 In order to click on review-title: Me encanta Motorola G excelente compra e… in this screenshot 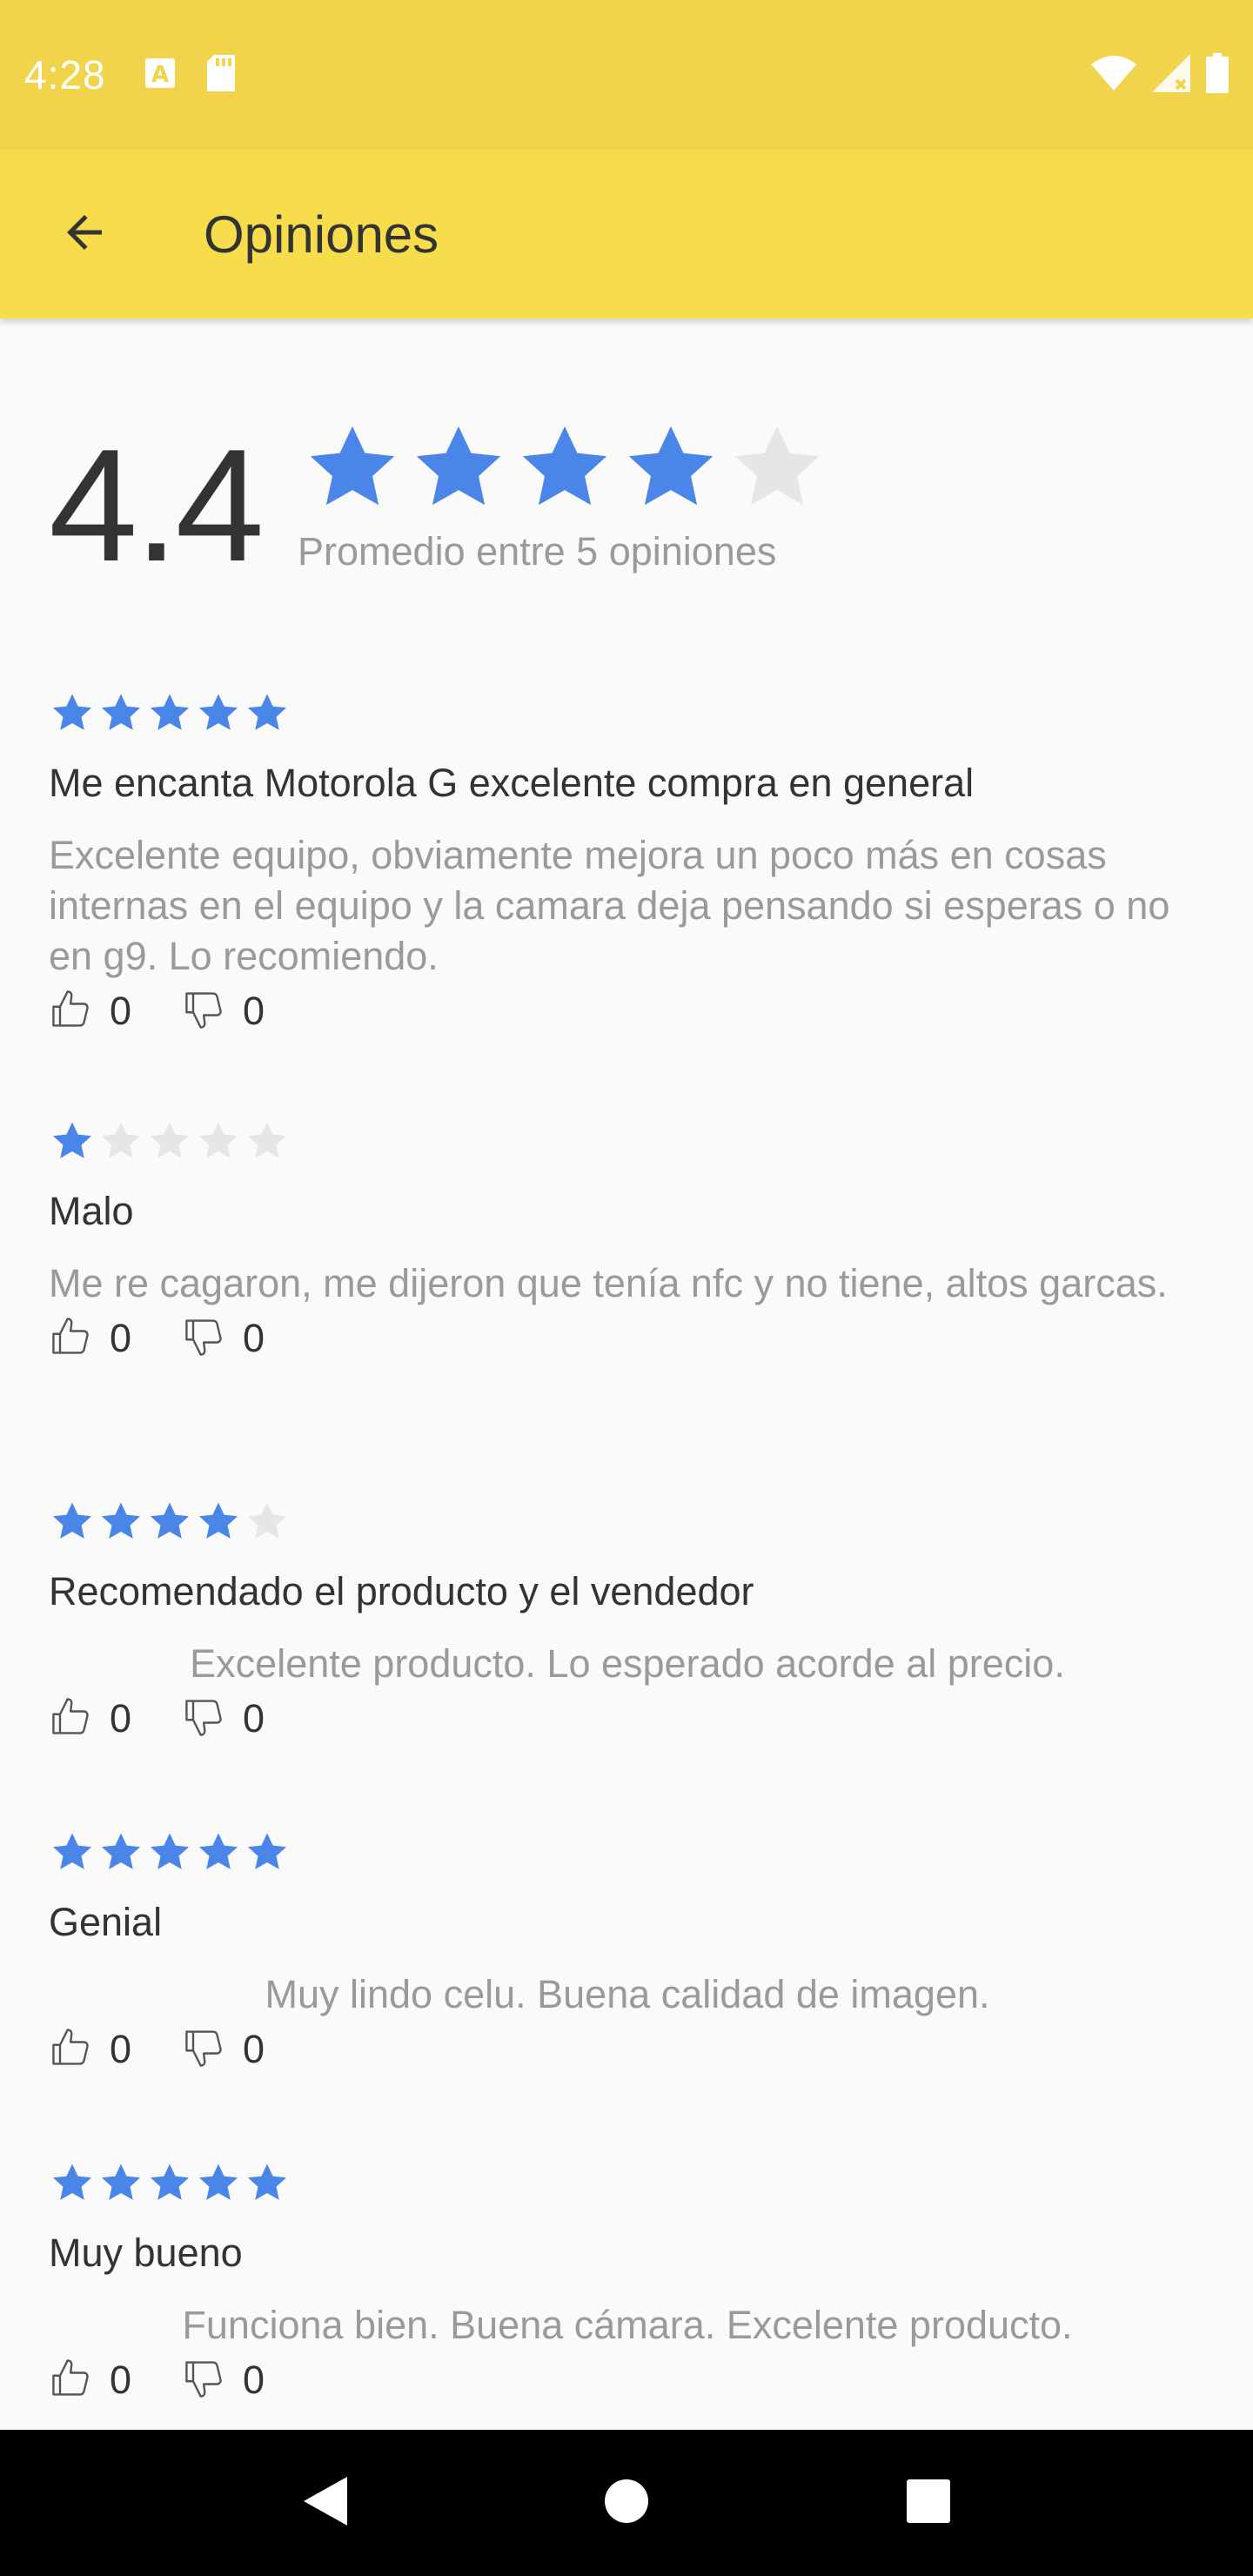, I will do `click(512, 783)`.